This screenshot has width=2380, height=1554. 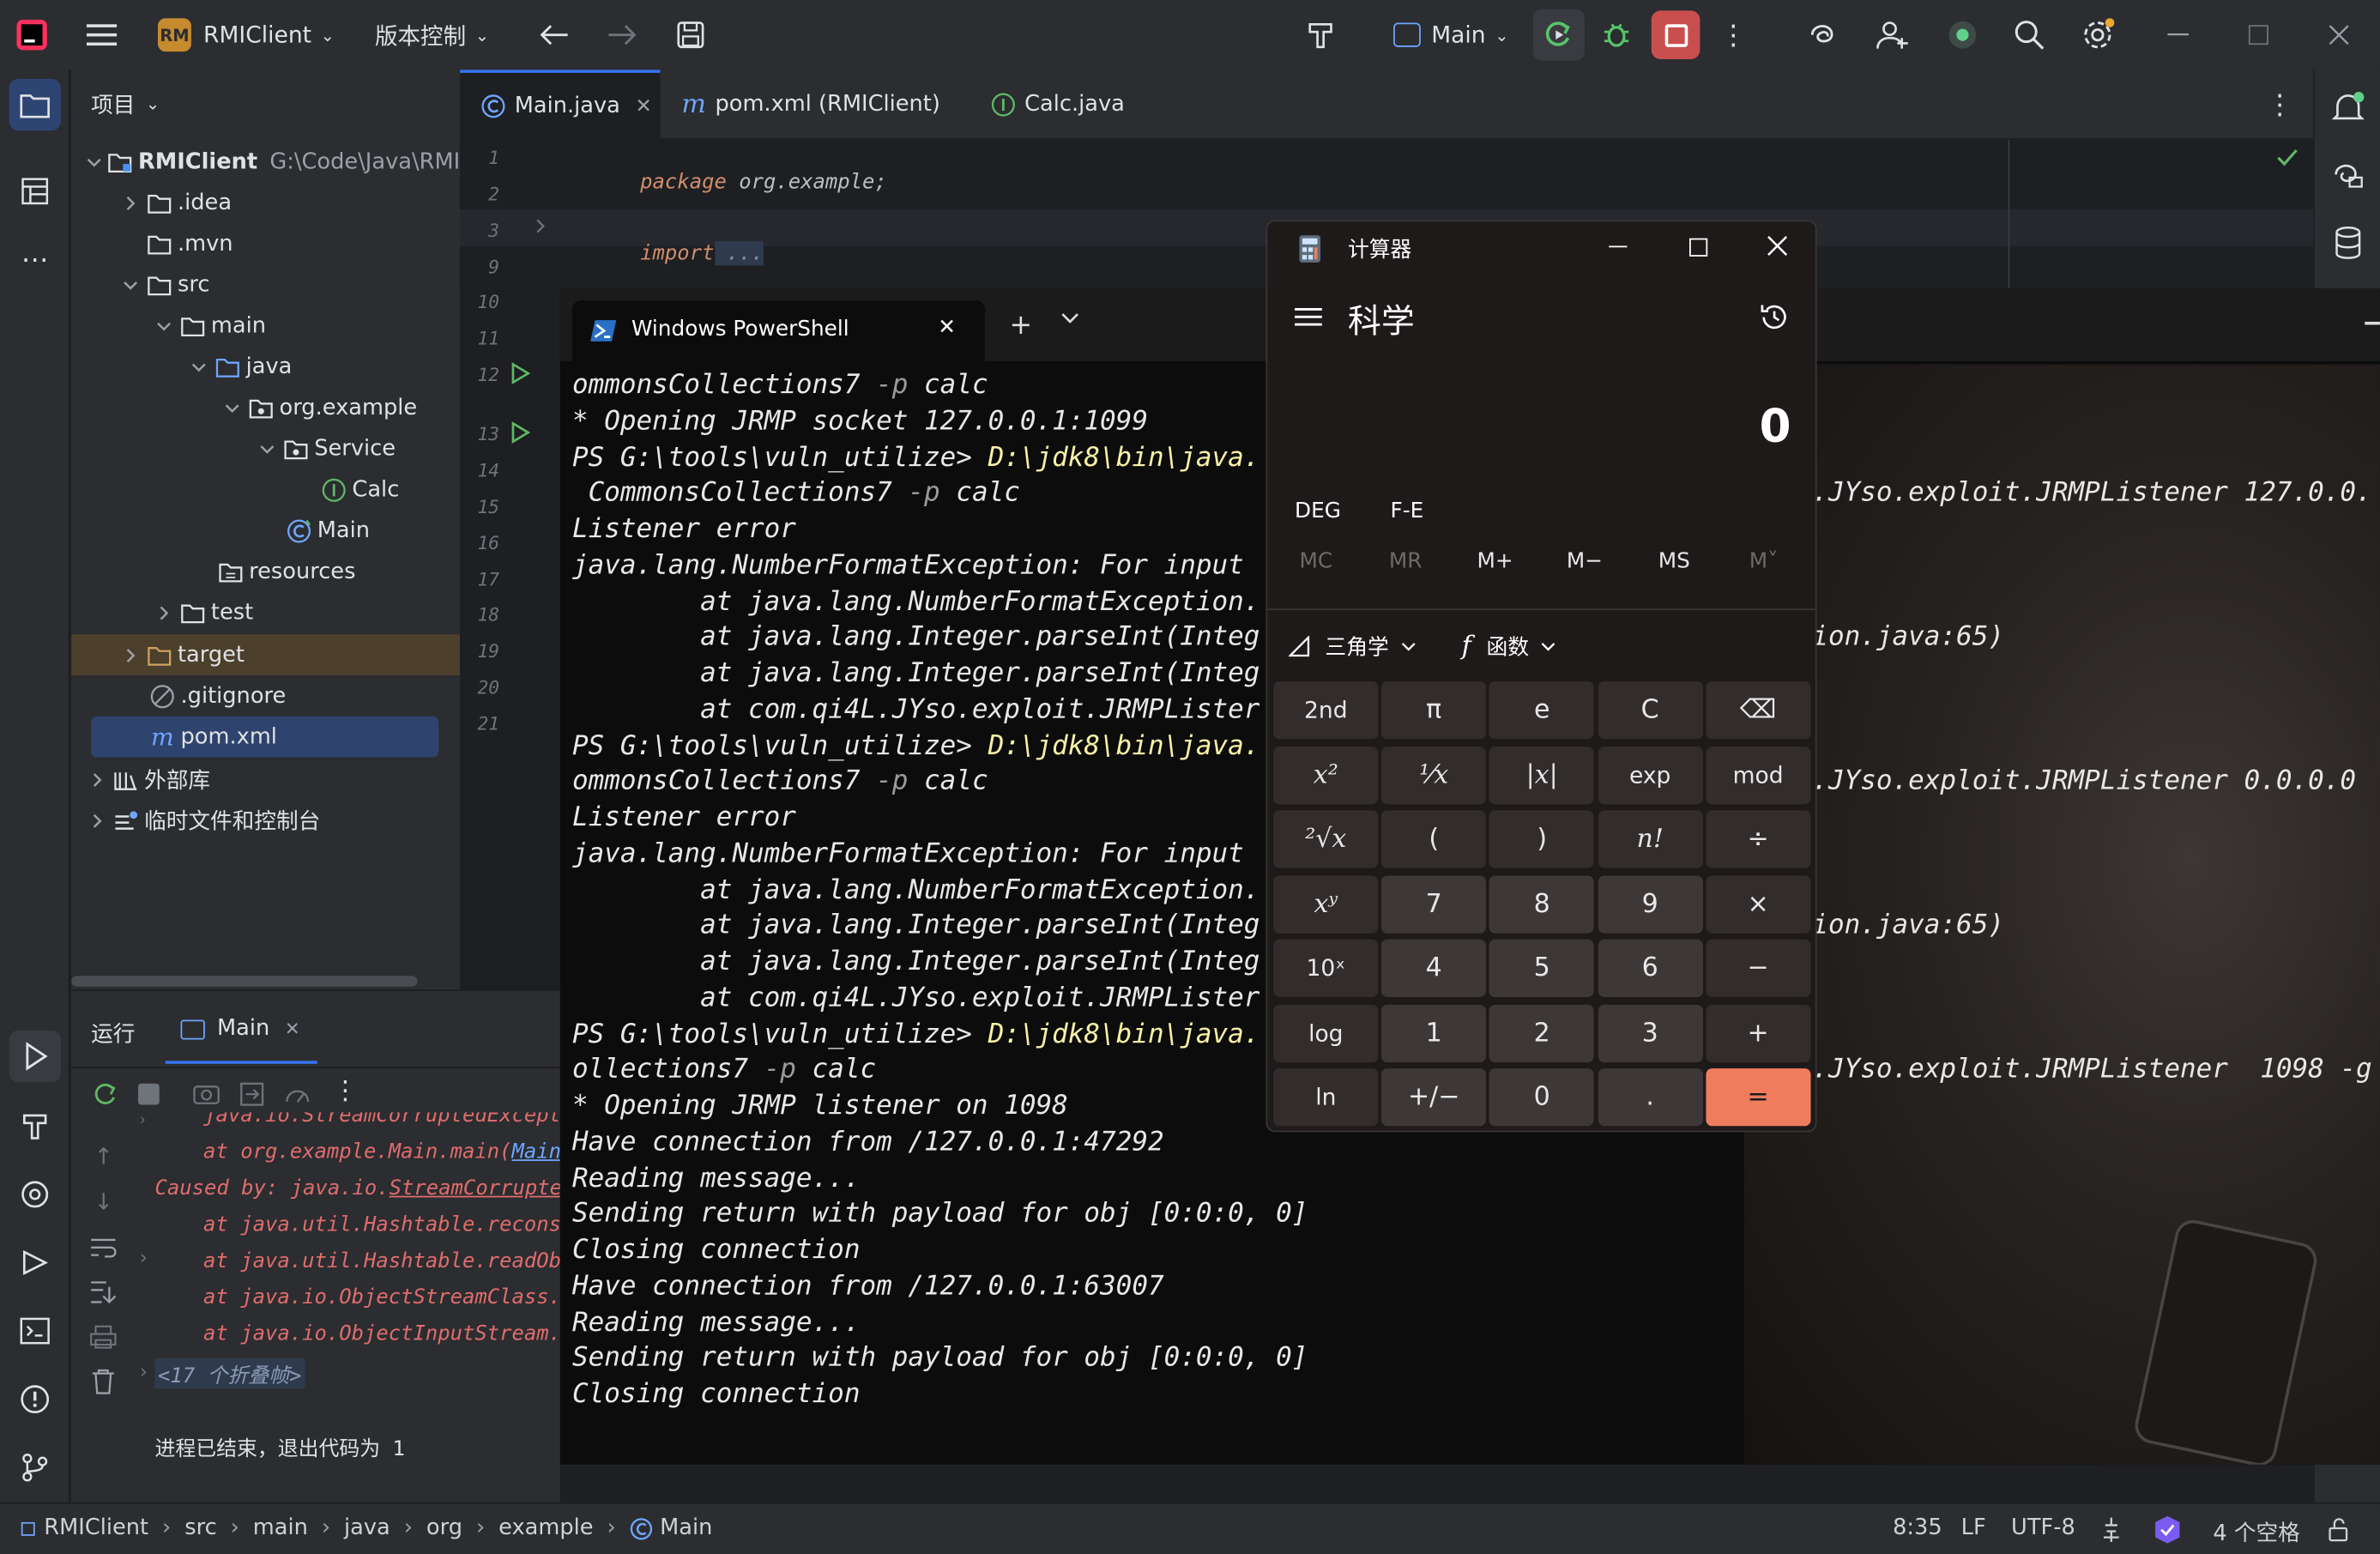 I want to click on equals-key: =, so click(x=1759, y=1097).